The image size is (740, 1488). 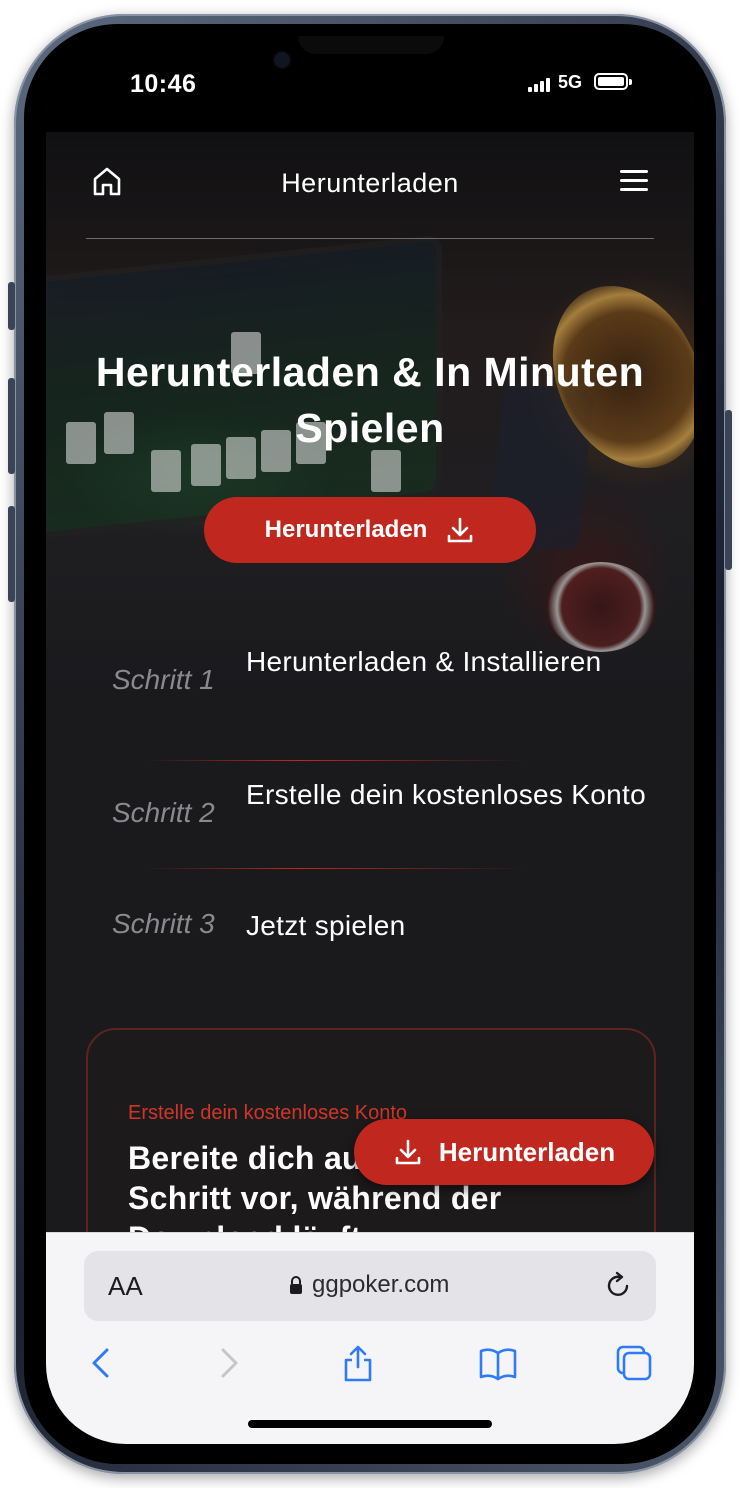 I want to click on top-navigation: Herunterladen, so click(x=370, y=185).